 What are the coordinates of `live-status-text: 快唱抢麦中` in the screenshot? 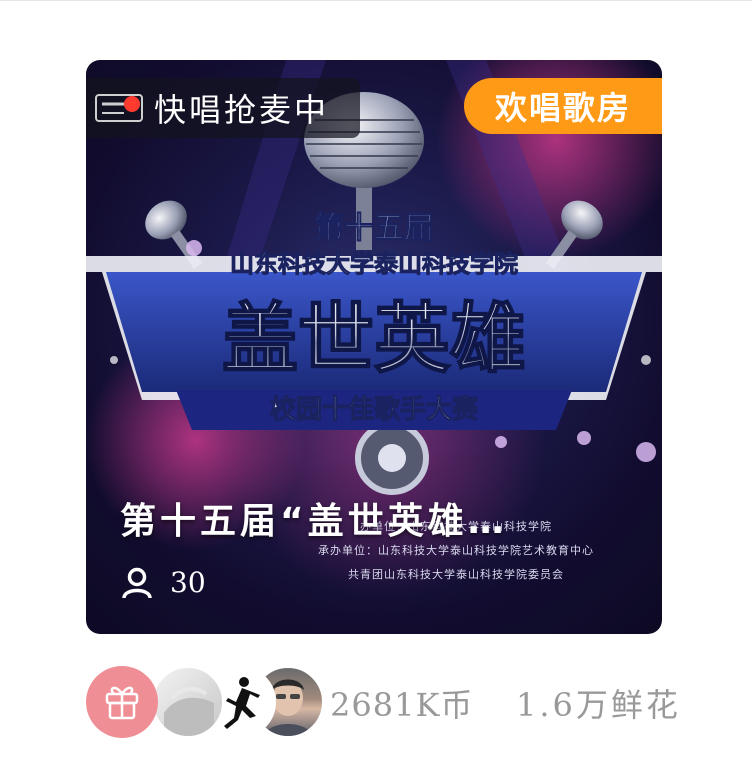 It's located at (242, 110).